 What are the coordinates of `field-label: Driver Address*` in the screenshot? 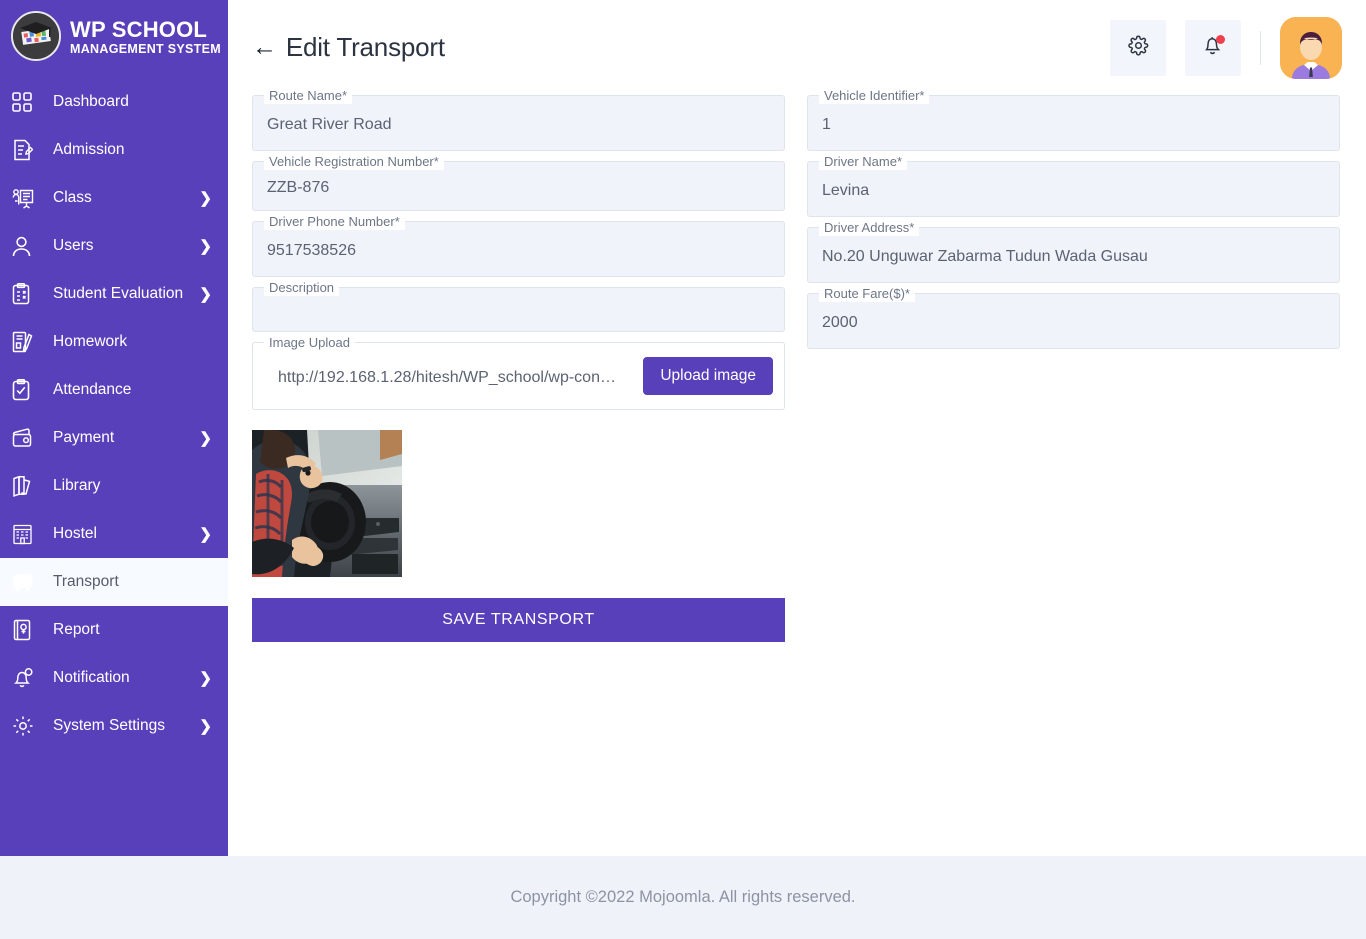 It's located at (869, 228).